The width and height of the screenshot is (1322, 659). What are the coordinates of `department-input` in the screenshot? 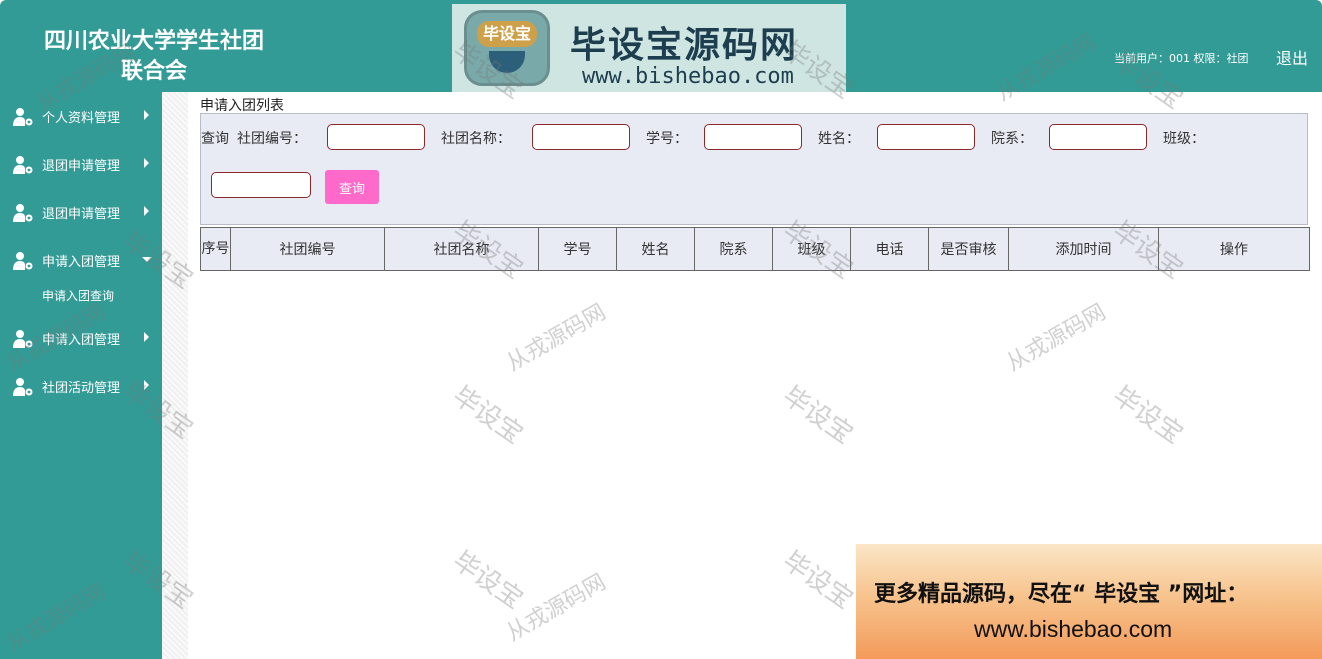 It's located at (1098, 137).